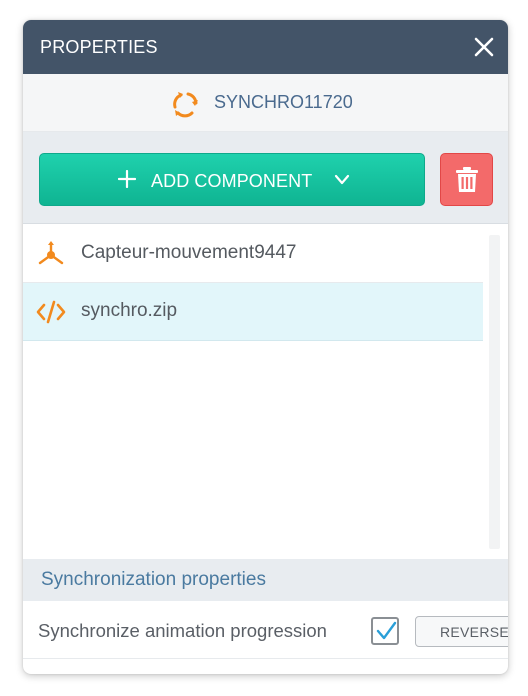 This screenshot has height=696, width=528. I want to click on section-header: Synchronization properties, so click(265, 580).